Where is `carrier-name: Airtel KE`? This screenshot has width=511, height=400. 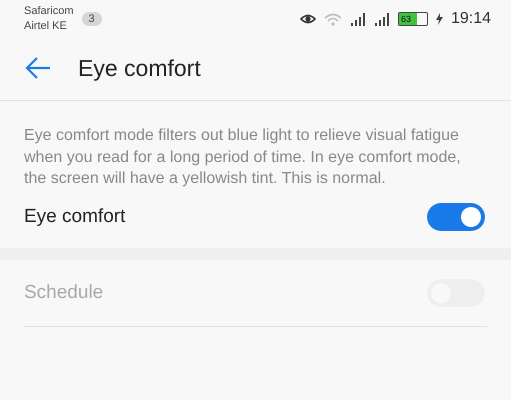 carrier-name: Airtel KE is located at coordinates (46, 26).